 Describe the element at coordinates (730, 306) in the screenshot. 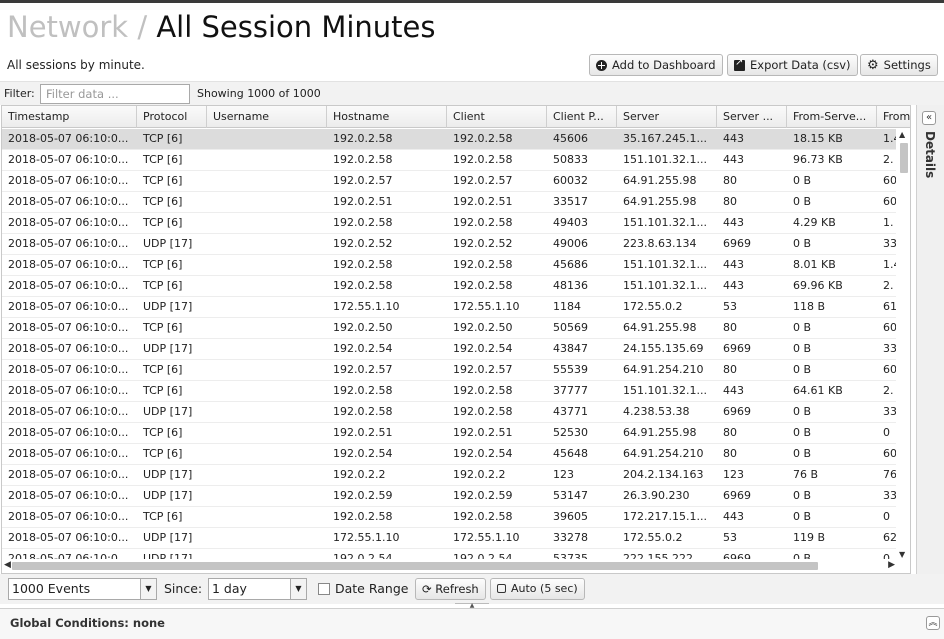

I see `table-cell: 53` at that location.